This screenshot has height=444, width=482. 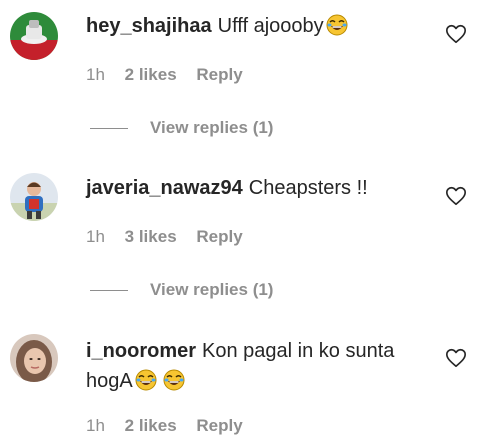 I want to click on comment-text: javeria_nawaz94 Cheapsters !!, so click(x=256, y=188).